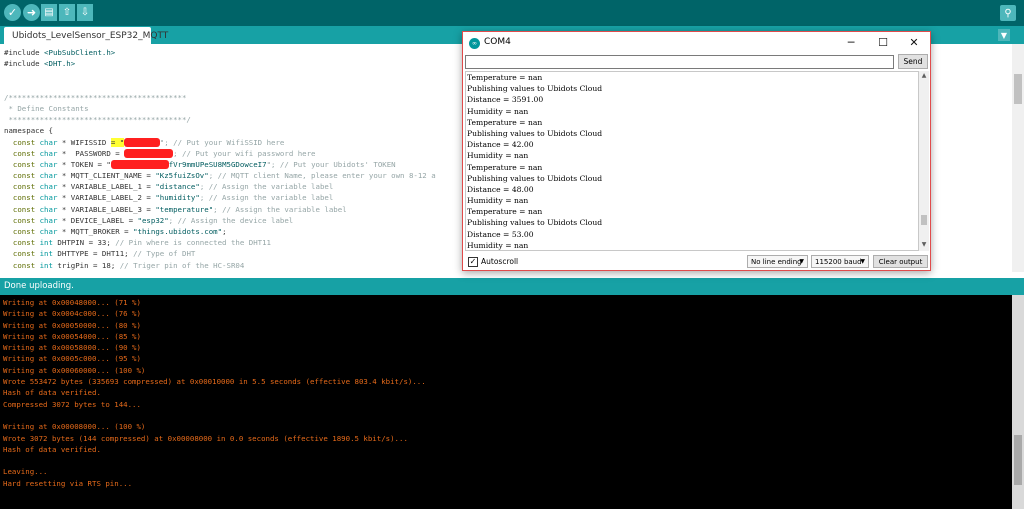  Describe the element at coordinates (1018, 402) in the screenshot. I see `console-scrollbar` at that location.